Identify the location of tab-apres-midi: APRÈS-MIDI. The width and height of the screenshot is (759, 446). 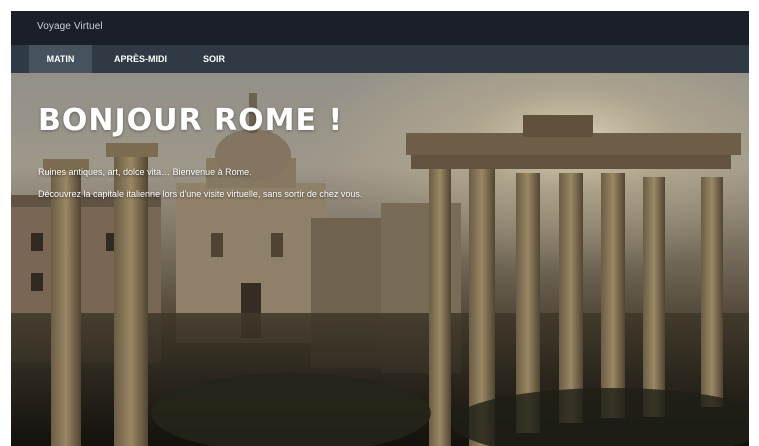
(140, 59).